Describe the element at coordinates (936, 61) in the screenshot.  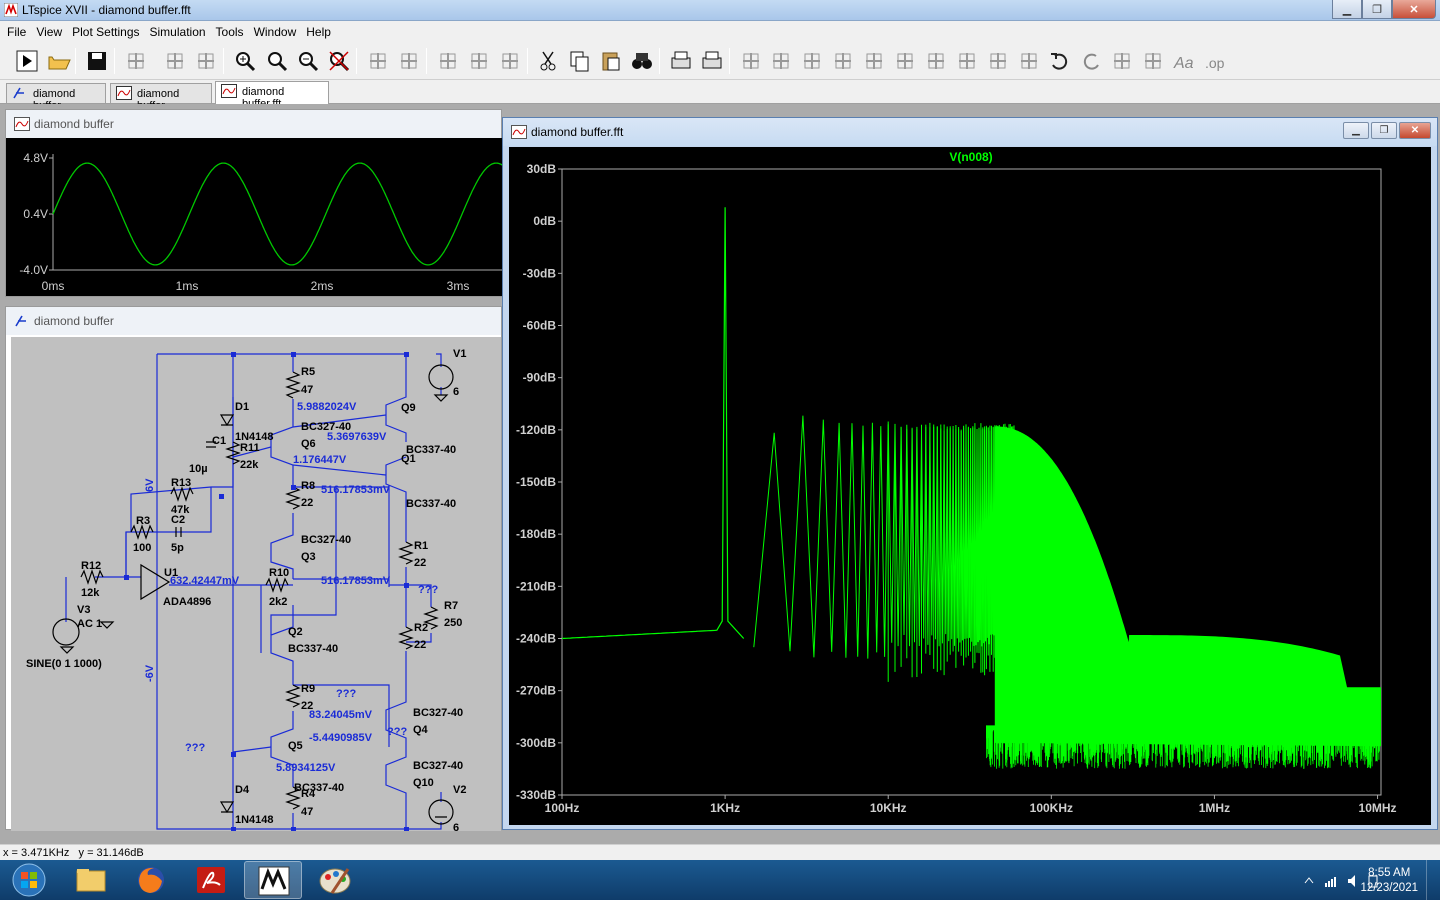
I see `diode-button` at that location.